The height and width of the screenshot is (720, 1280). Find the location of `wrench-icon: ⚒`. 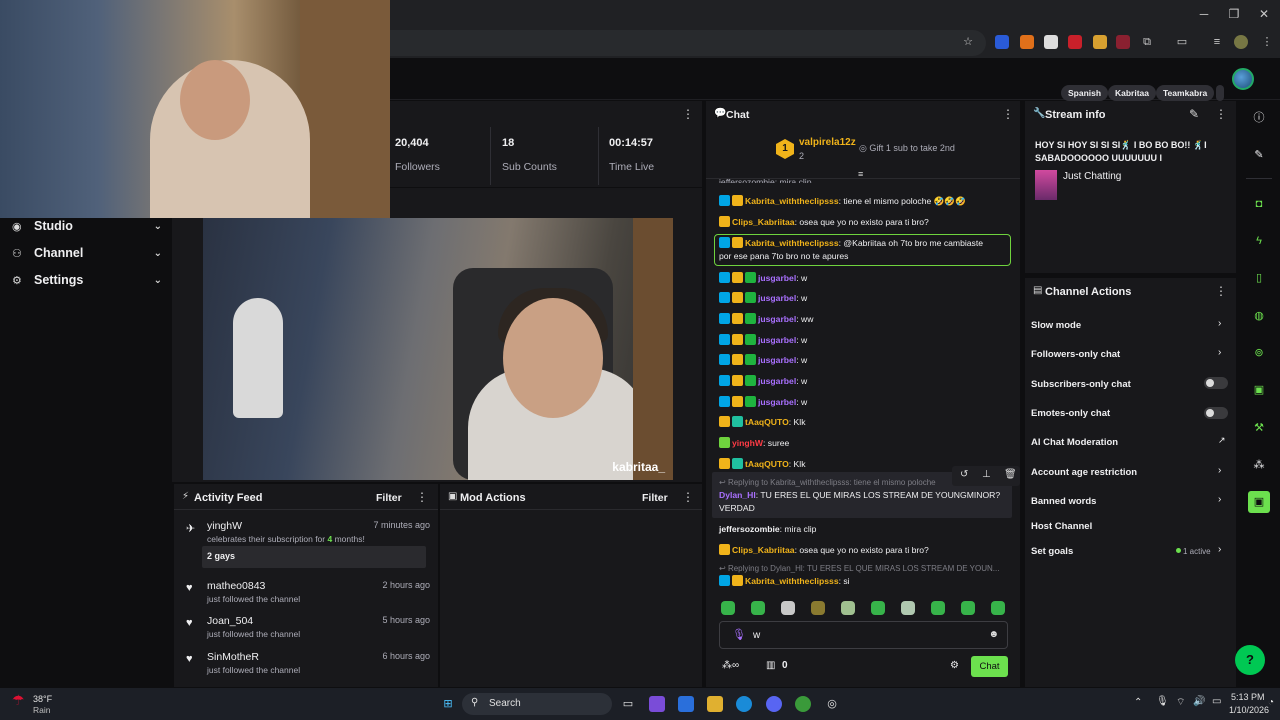

wrench-icon: ⚒ is located at coordinates (1259, 428).